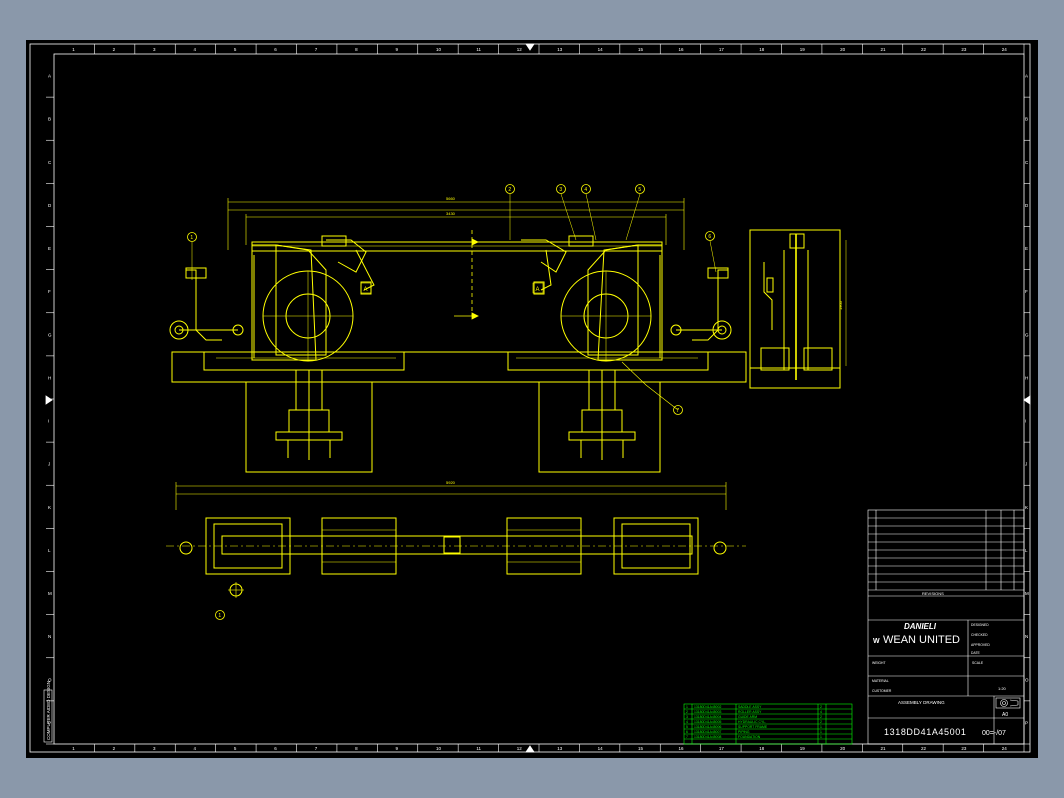 This screenshot has height=798, width=1064. What do you see at coordinates (687, 737) in the screenshot?
I see `bom-cell-pos: 7` at bounding box center [687, 737].